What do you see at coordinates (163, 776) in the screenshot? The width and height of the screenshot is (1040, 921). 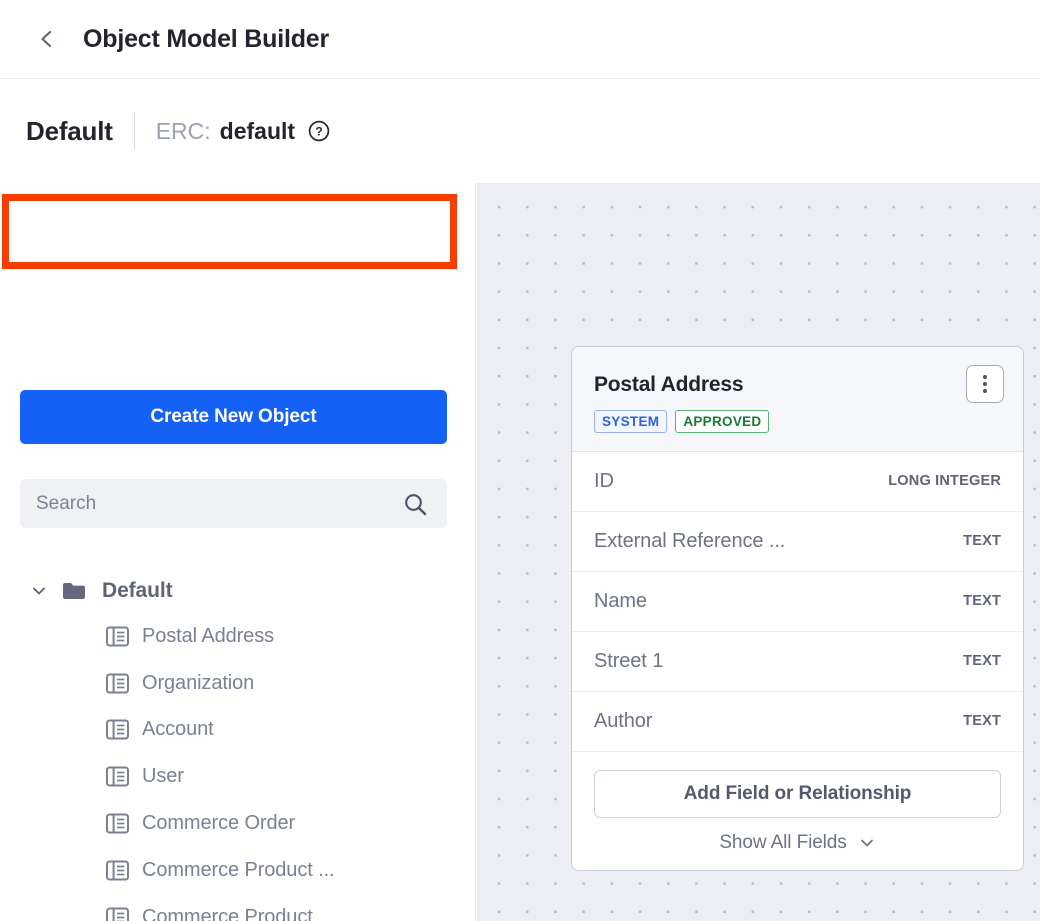 I see `tree-item-label: User` at bounding box center [163, 776].